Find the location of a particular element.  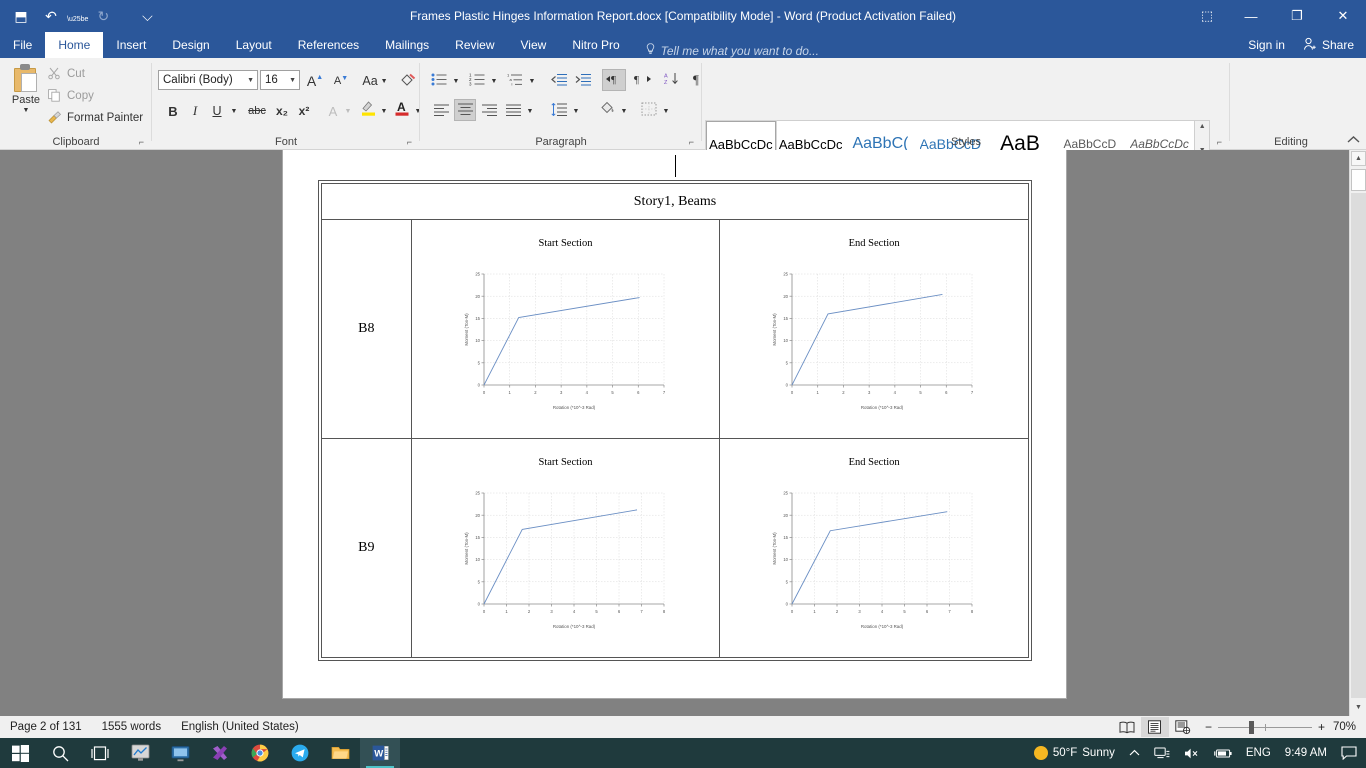

tab-design: Design is located at coordinates (190, 45).